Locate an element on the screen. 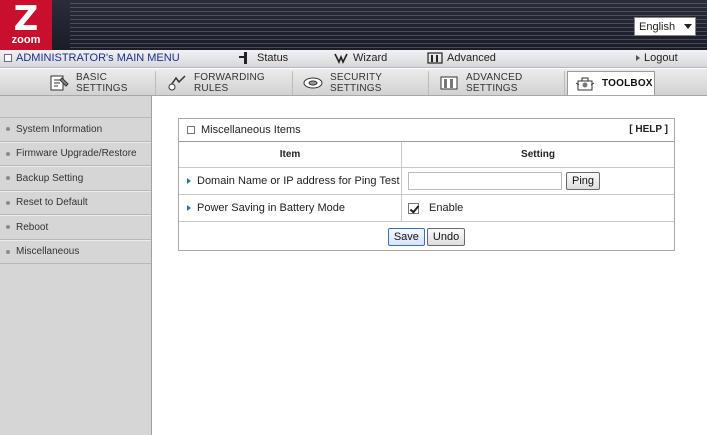  sidebar-item-firmware-upgrade: Firmware Upgrade/Restore is located at coordinates (75, 153).